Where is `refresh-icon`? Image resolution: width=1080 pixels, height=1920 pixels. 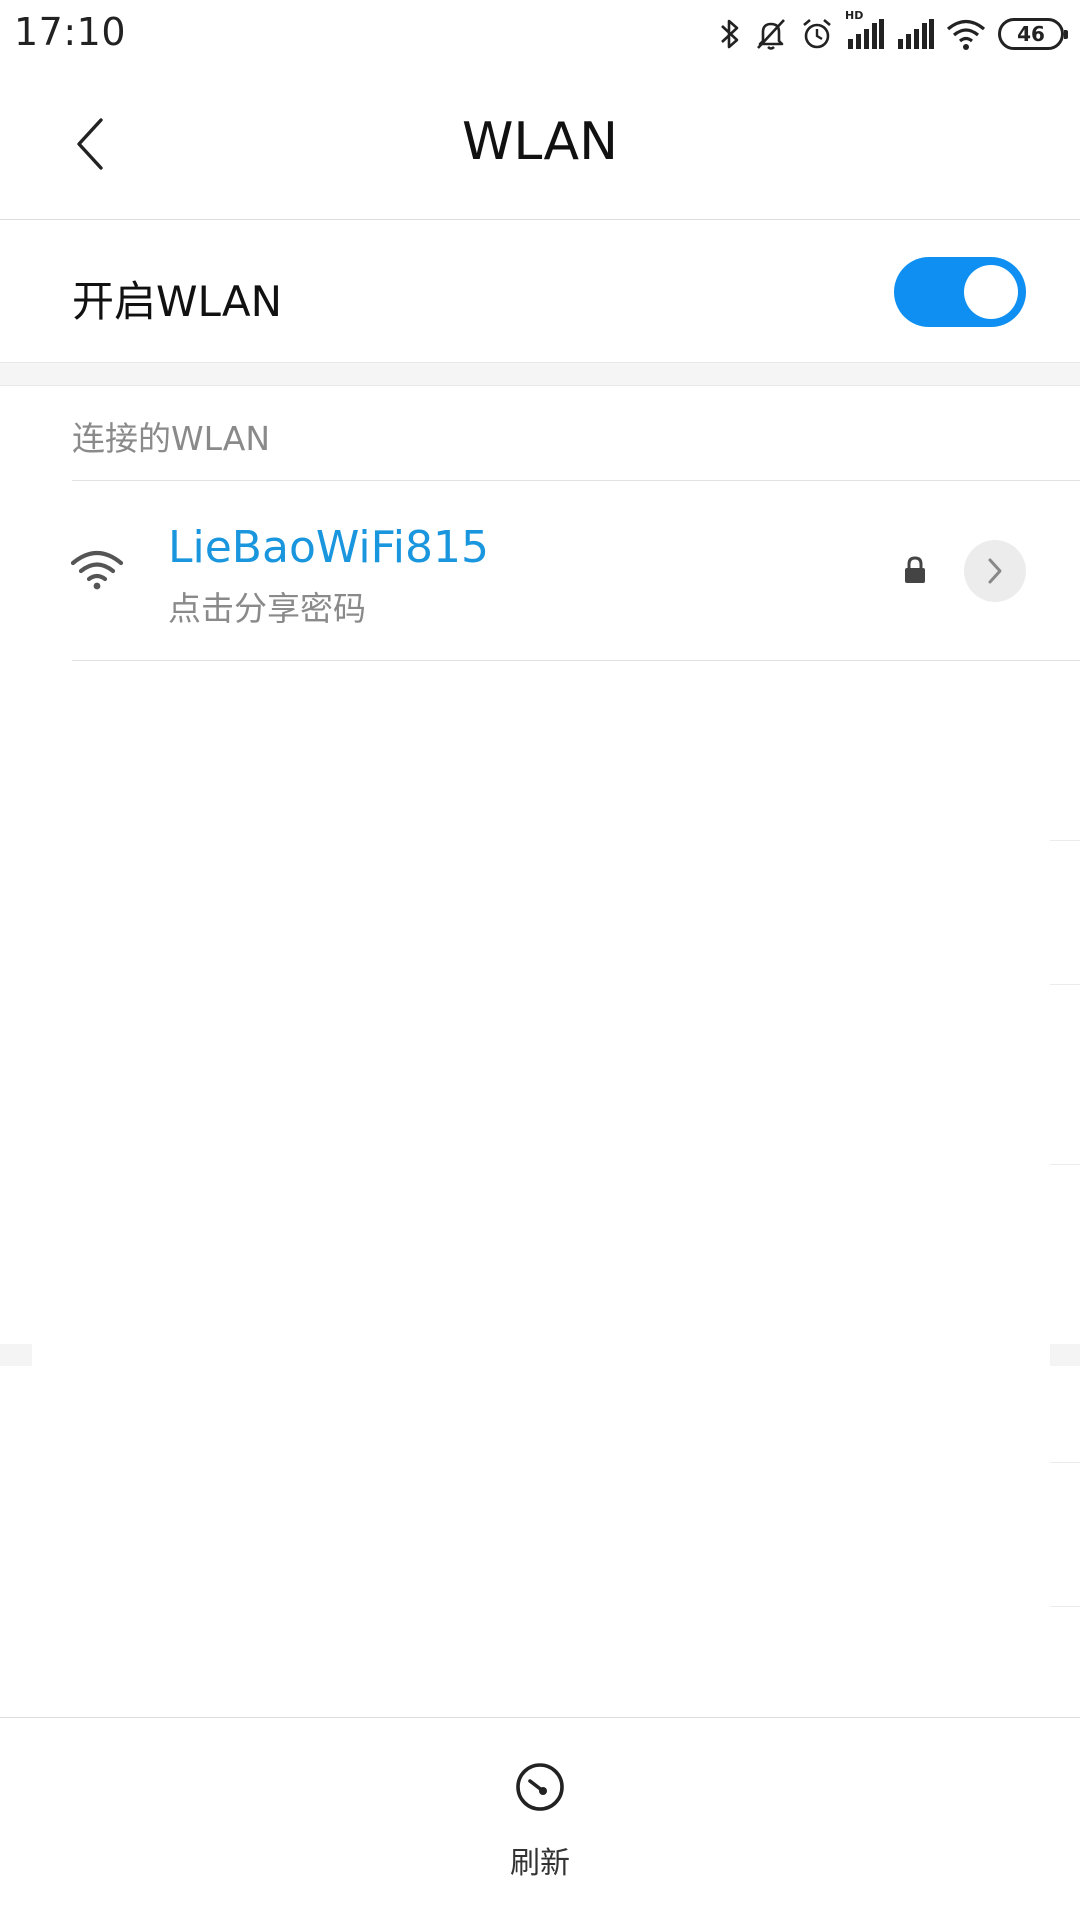 refresh-icon is located at coordinates (540, 1789).